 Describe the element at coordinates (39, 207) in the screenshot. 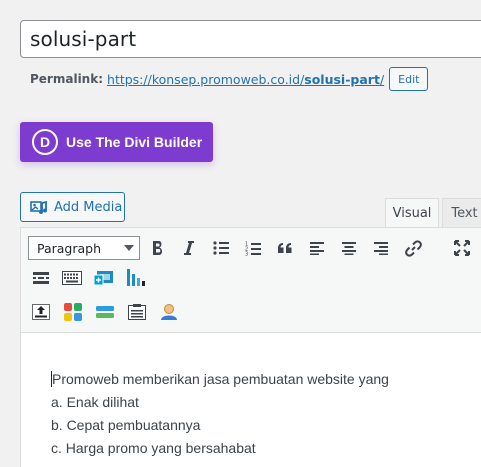

I see `media-icon` at that location.